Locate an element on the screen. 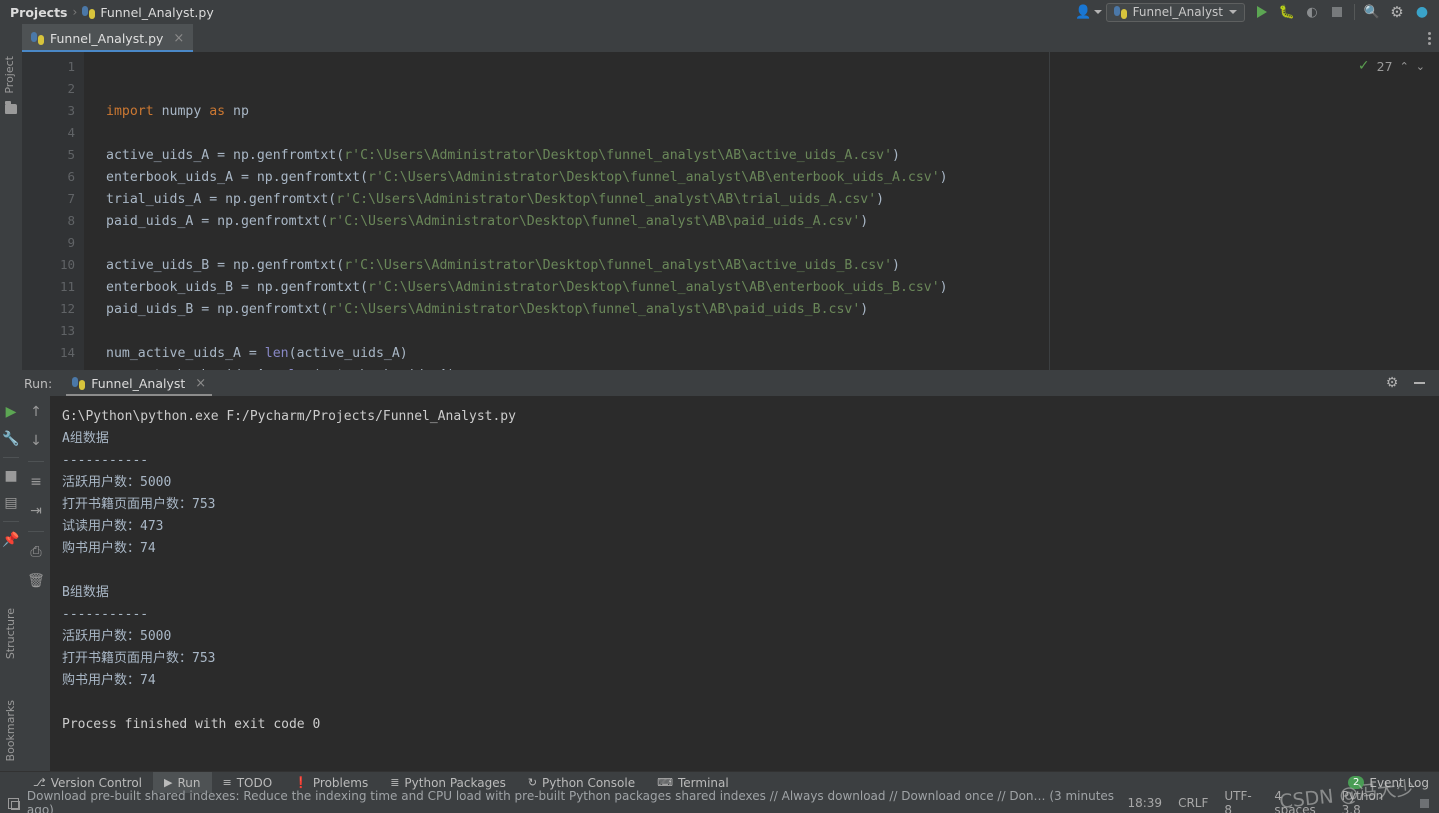 This screenshot has width=1439, height=813. line-number: 11 is located at coordinates (67, 286).